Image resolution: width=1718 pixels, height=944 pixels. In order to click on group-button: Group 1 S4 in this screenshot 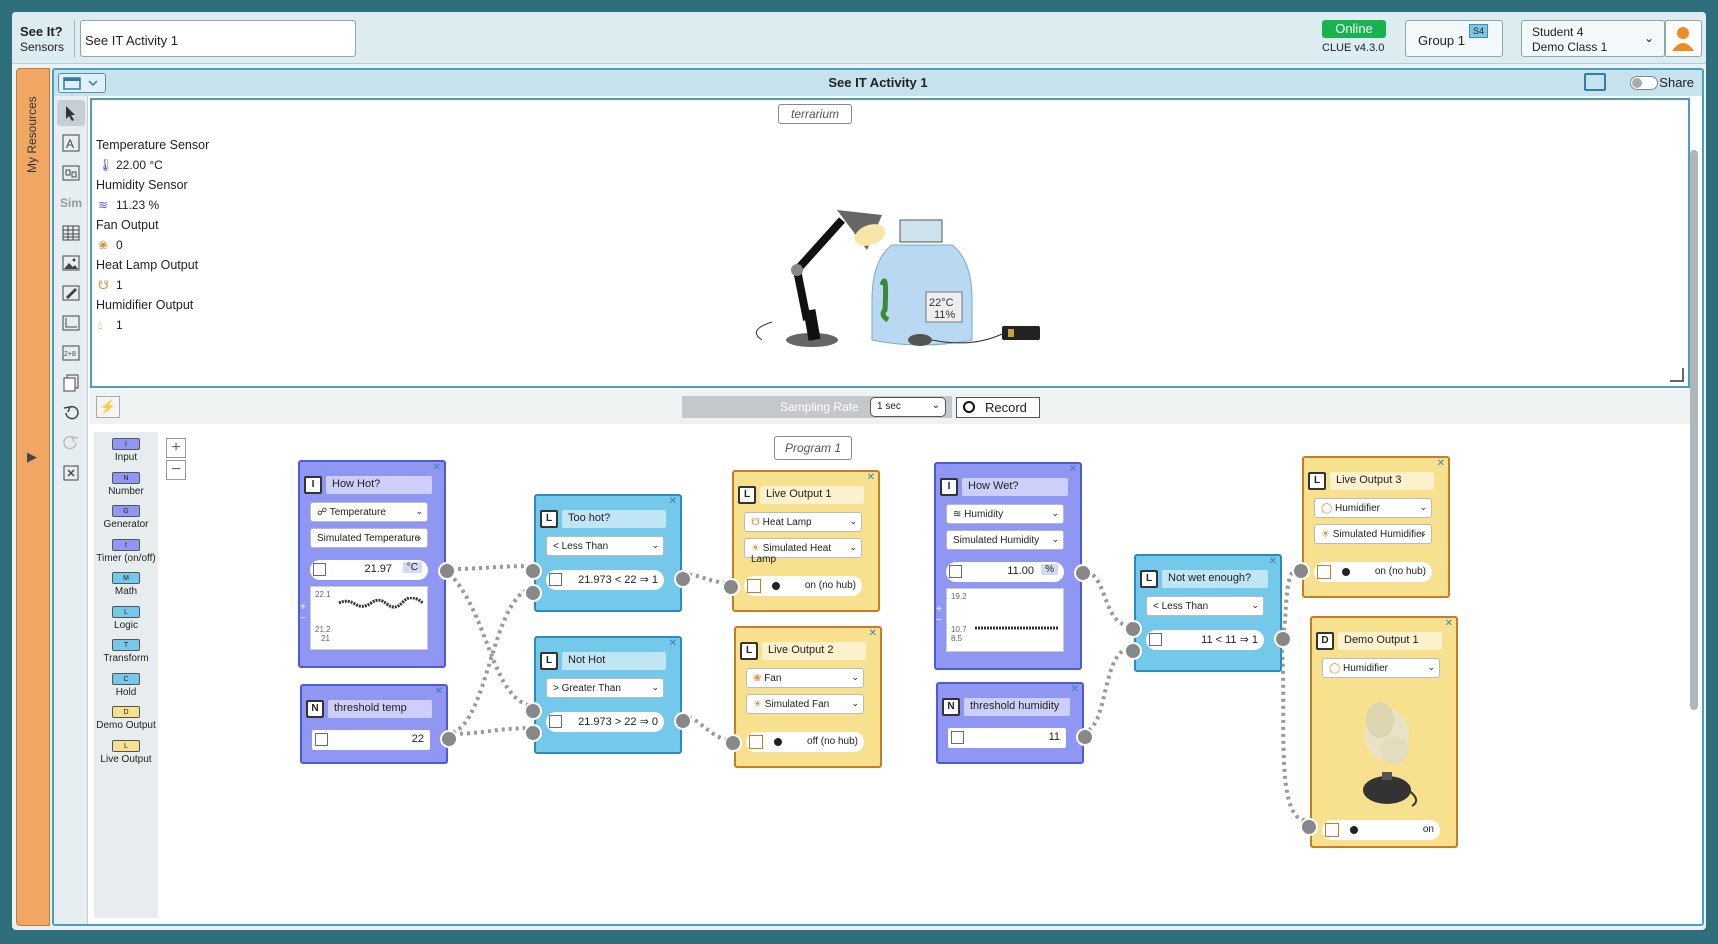, I will do `click(1454, 38)`.